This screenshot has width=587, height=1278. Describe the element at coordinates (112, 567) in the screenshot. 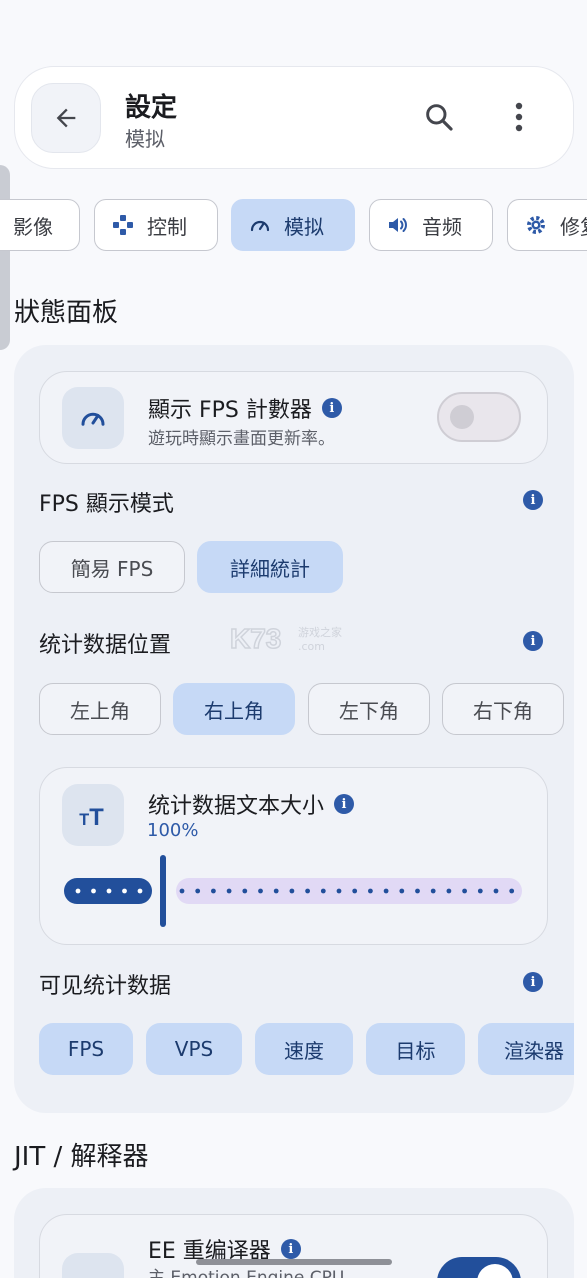

I see `fps-mode-option-simple: 簡易 FPS` at that location.